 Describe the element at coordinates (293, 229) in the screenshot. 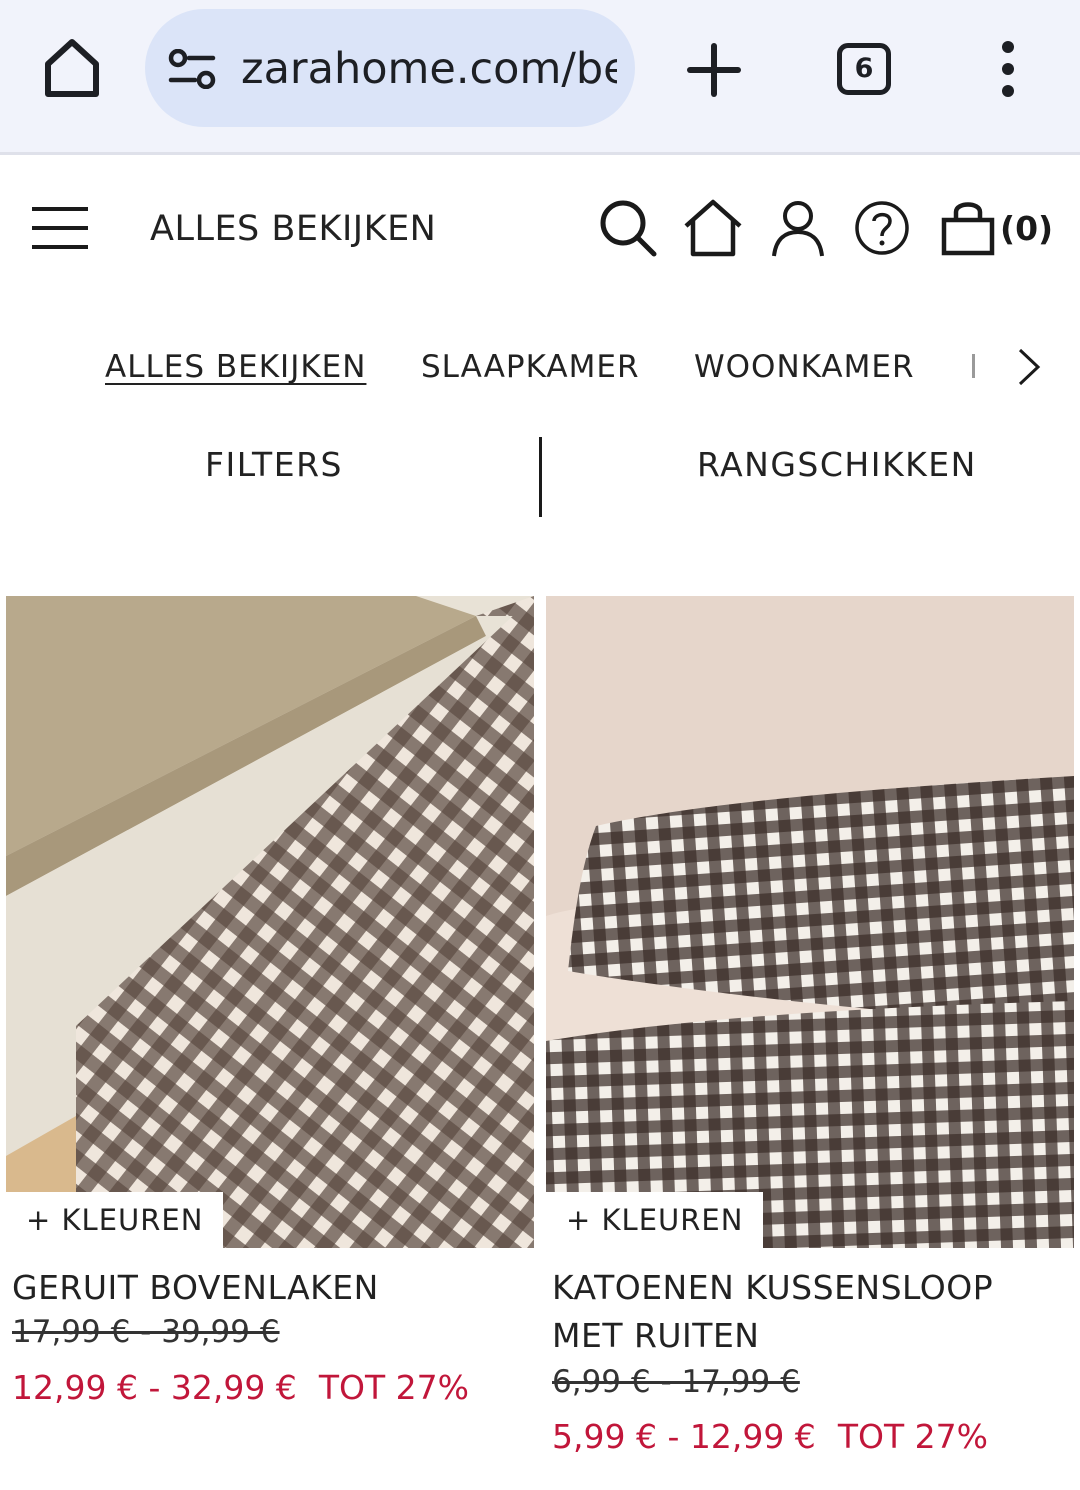

I see `page-title: ALLES BEKIJKEN` at that location.